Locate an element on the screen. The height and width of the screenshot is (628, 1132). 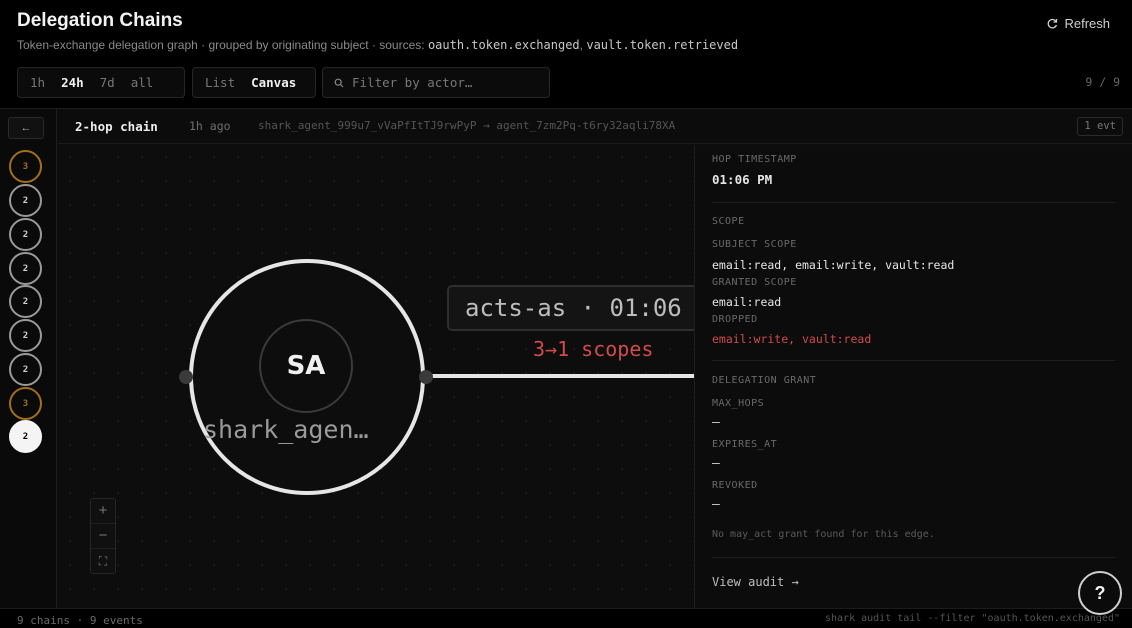
chain-rail: ← 3 2 2 2 2 2 2 3 2 is located at coordinates (28, 359).